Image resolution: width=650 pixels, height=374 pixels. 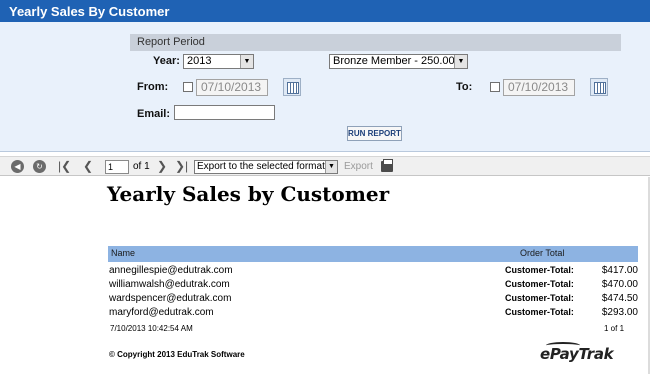 What do you see at coordinates (619, 298) in the screenshot?
I see `customer-total-amount: $474.50` at bounding box center [619, 298].